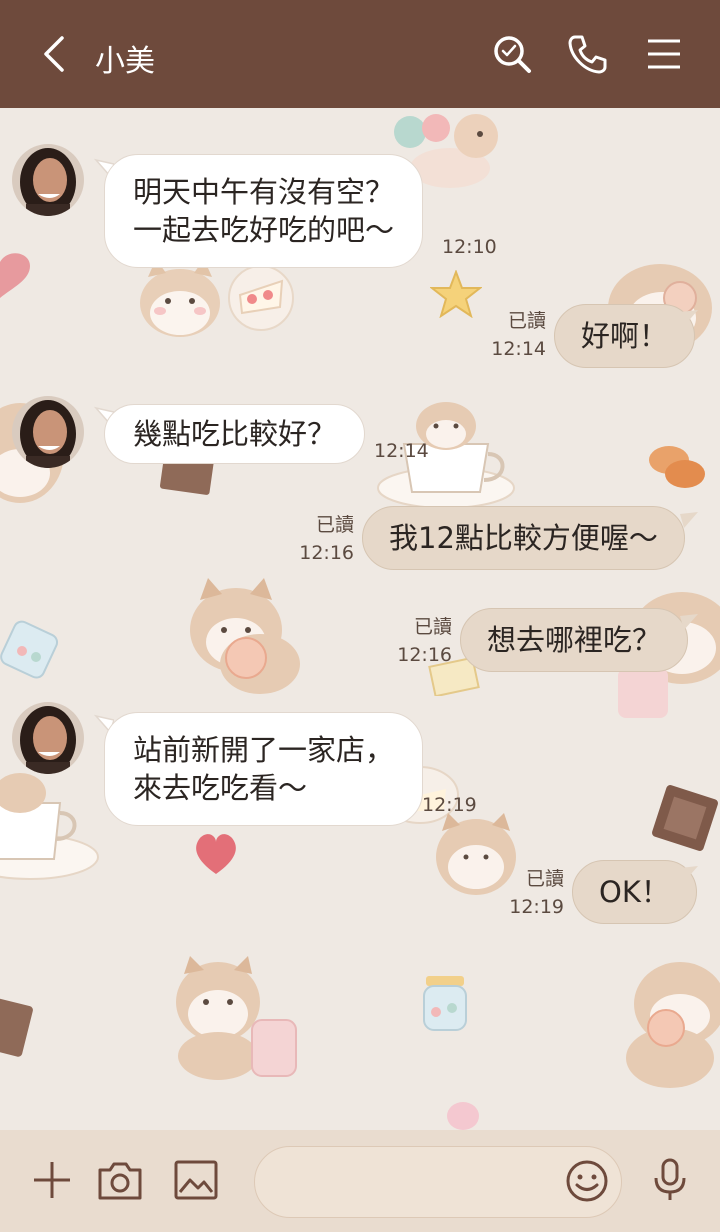 This screenshot has height=1232, width=720. Describe the element at coordinates (264, 769) in the screenshot. I see `message-bubble: 站前新開了一家店， 來去吃吃看～` at that location.